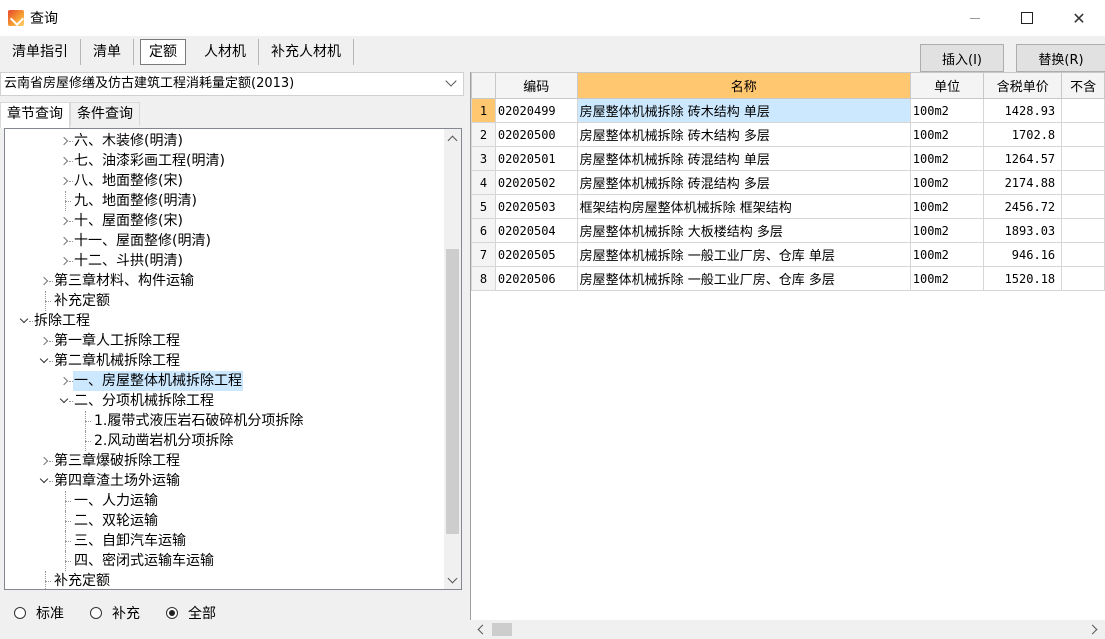 The height and width of the screenshot is (639, 1105). What do you see at coordinates (483, 110) in the screenshot?
I see `row-index: 1` at bounding box center [483, 110].